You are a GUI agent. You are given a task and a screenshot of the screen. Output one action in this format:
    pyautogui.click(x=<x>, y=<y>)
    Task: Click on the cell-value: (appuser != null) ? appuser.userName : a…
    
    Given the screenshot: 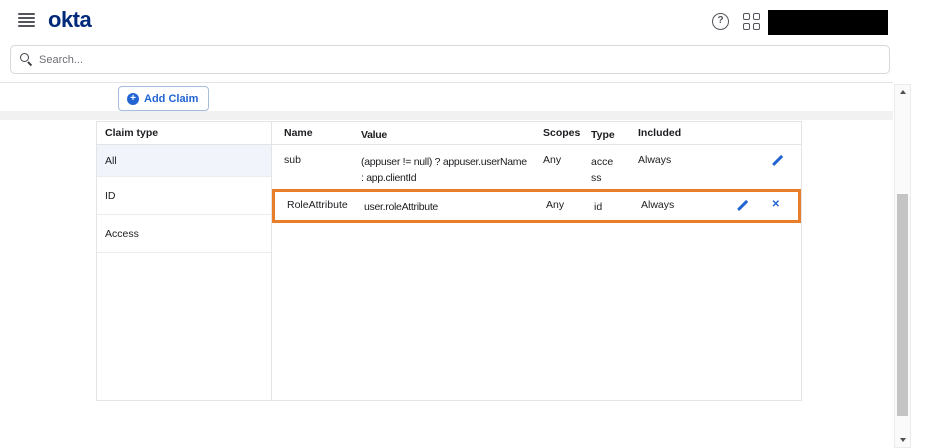 What is the action you would take?
    pyautogui.click(x=444, y=170)
    